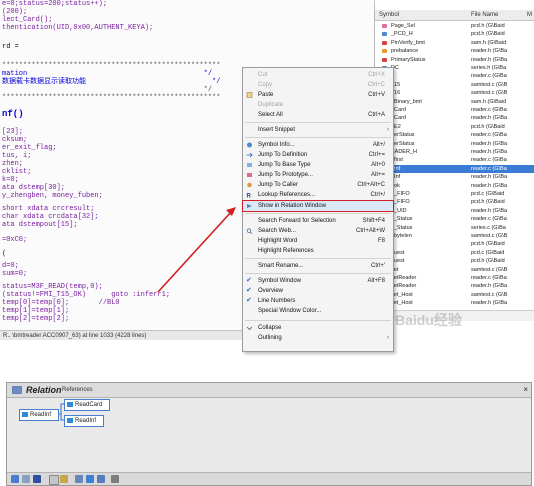 The height and width of the screenshot is (486, 534). I want to click on symbol-row: qpcd.h (G\Baid, so click(454, 244).